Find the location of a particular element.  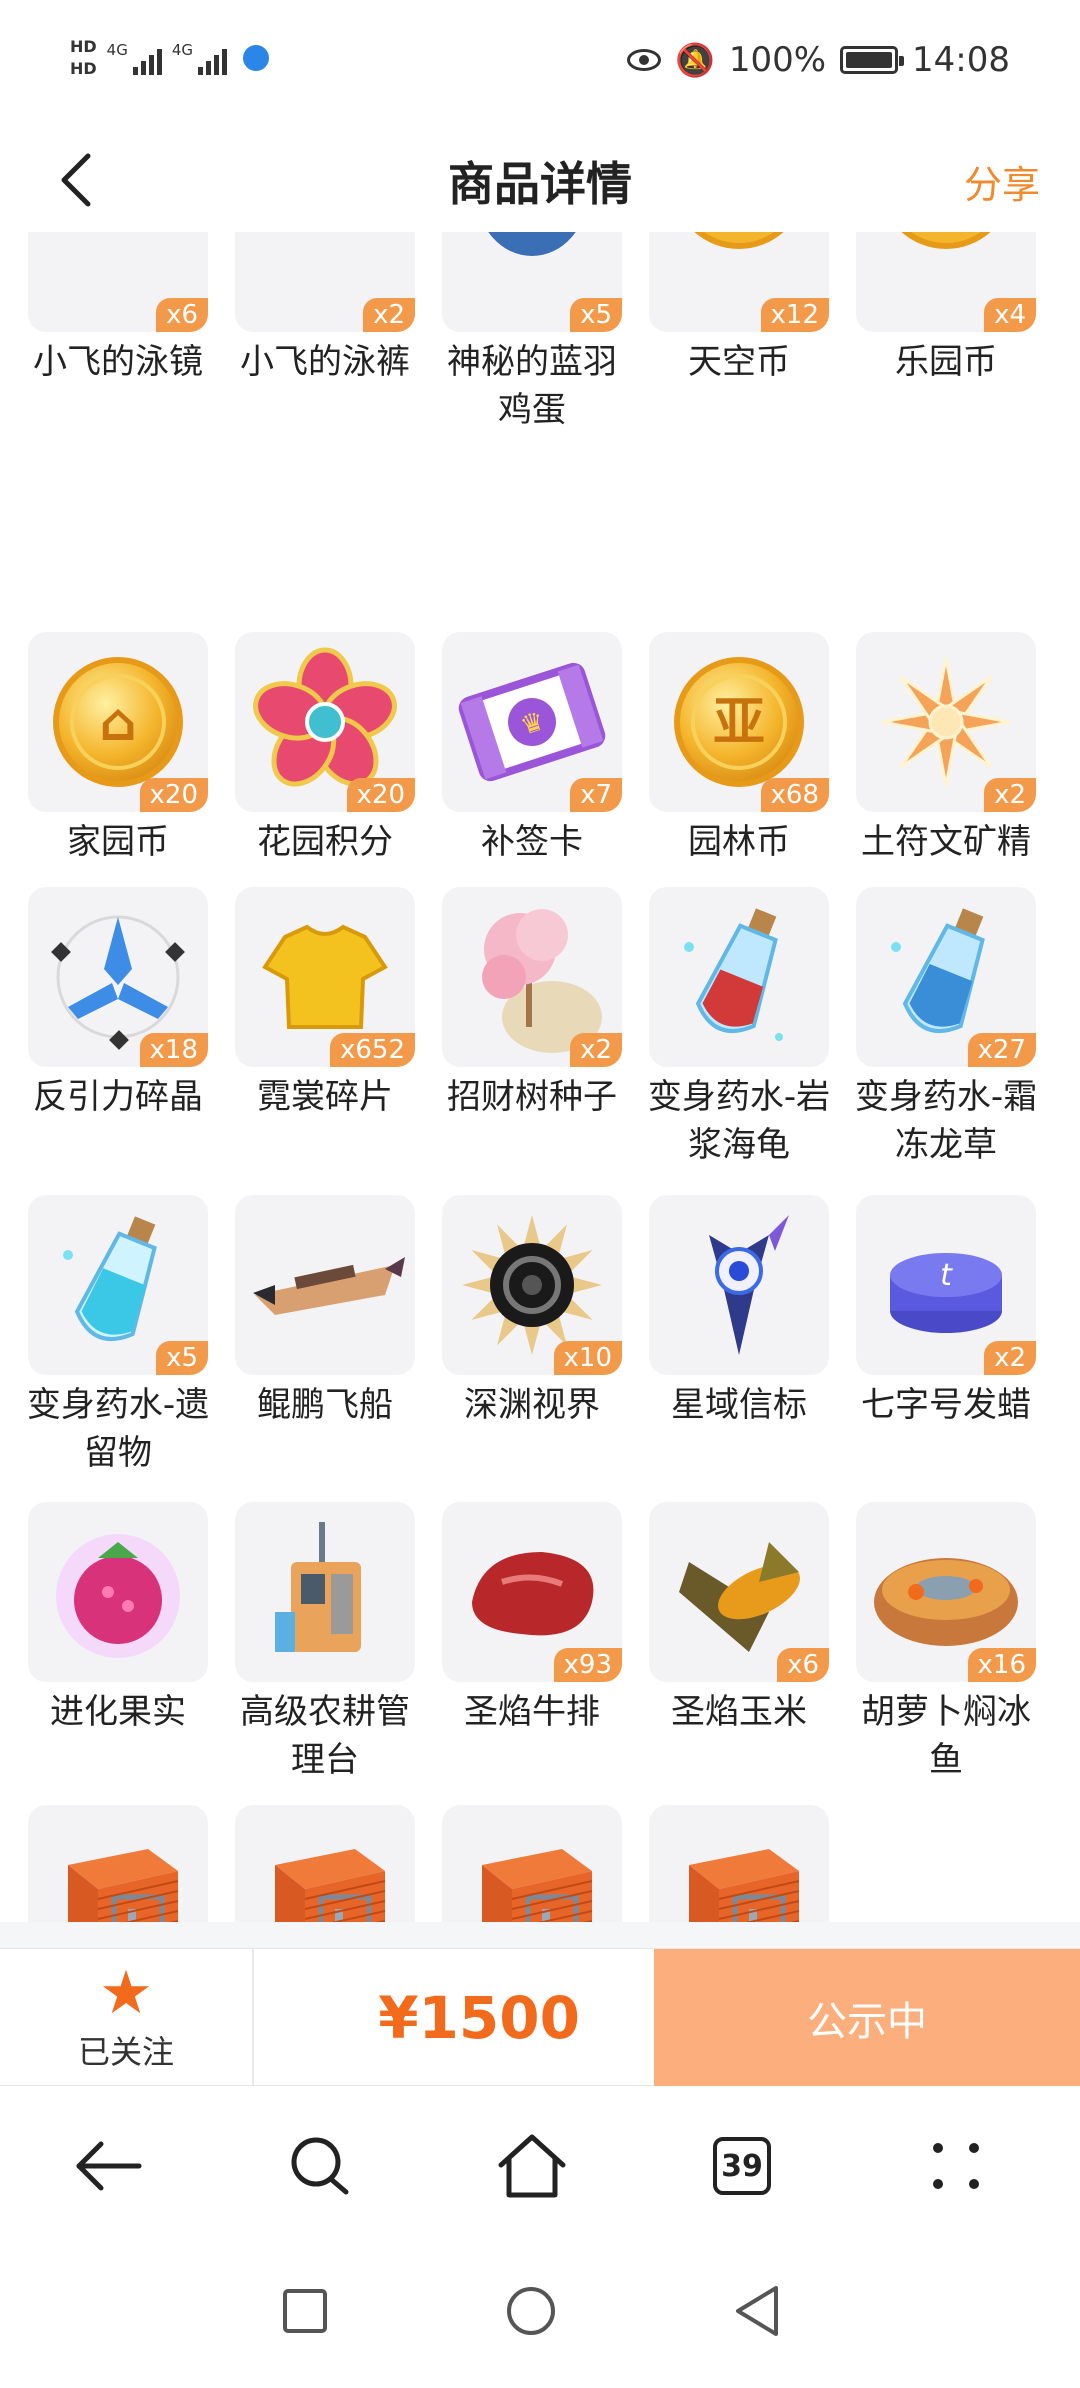

grid-item: x27 变身药水-霜冻龙草 is located at coordinates (946, 1028).